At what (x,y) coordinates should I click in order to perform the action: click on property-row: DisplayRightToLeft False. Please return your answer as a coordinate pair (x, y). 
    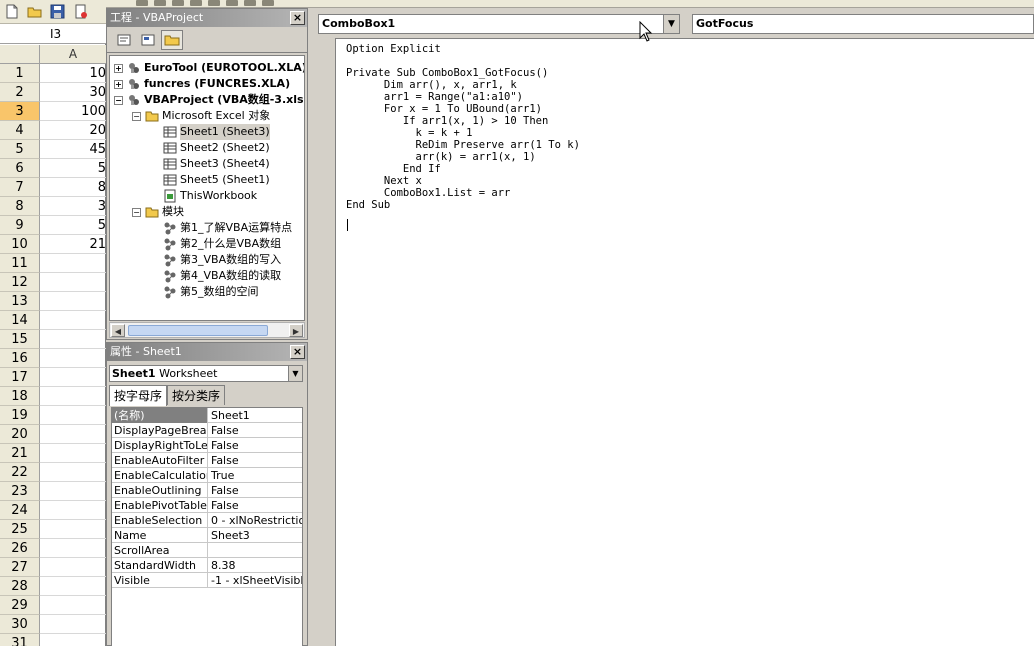
    Looking at the image, I should click on (207, 445).